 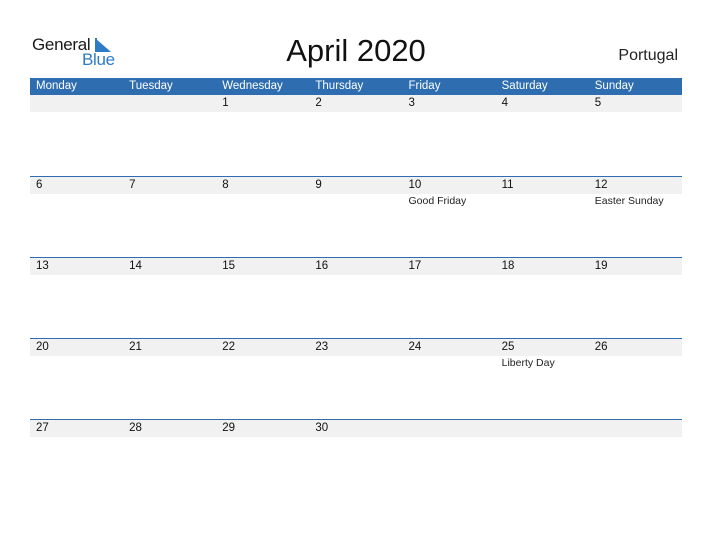 I want to click on day-number: 10, so click(x=415, y=185).